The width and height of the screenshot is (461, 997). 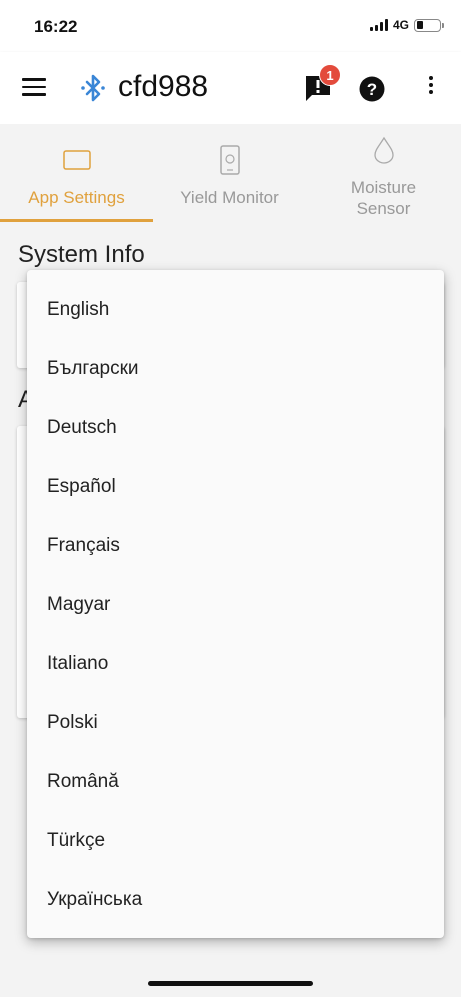 What do you see at coordinates (235, 663) in the screenshot?
I see `language-option-italian: Italiano` at bounding box center [235, 663].